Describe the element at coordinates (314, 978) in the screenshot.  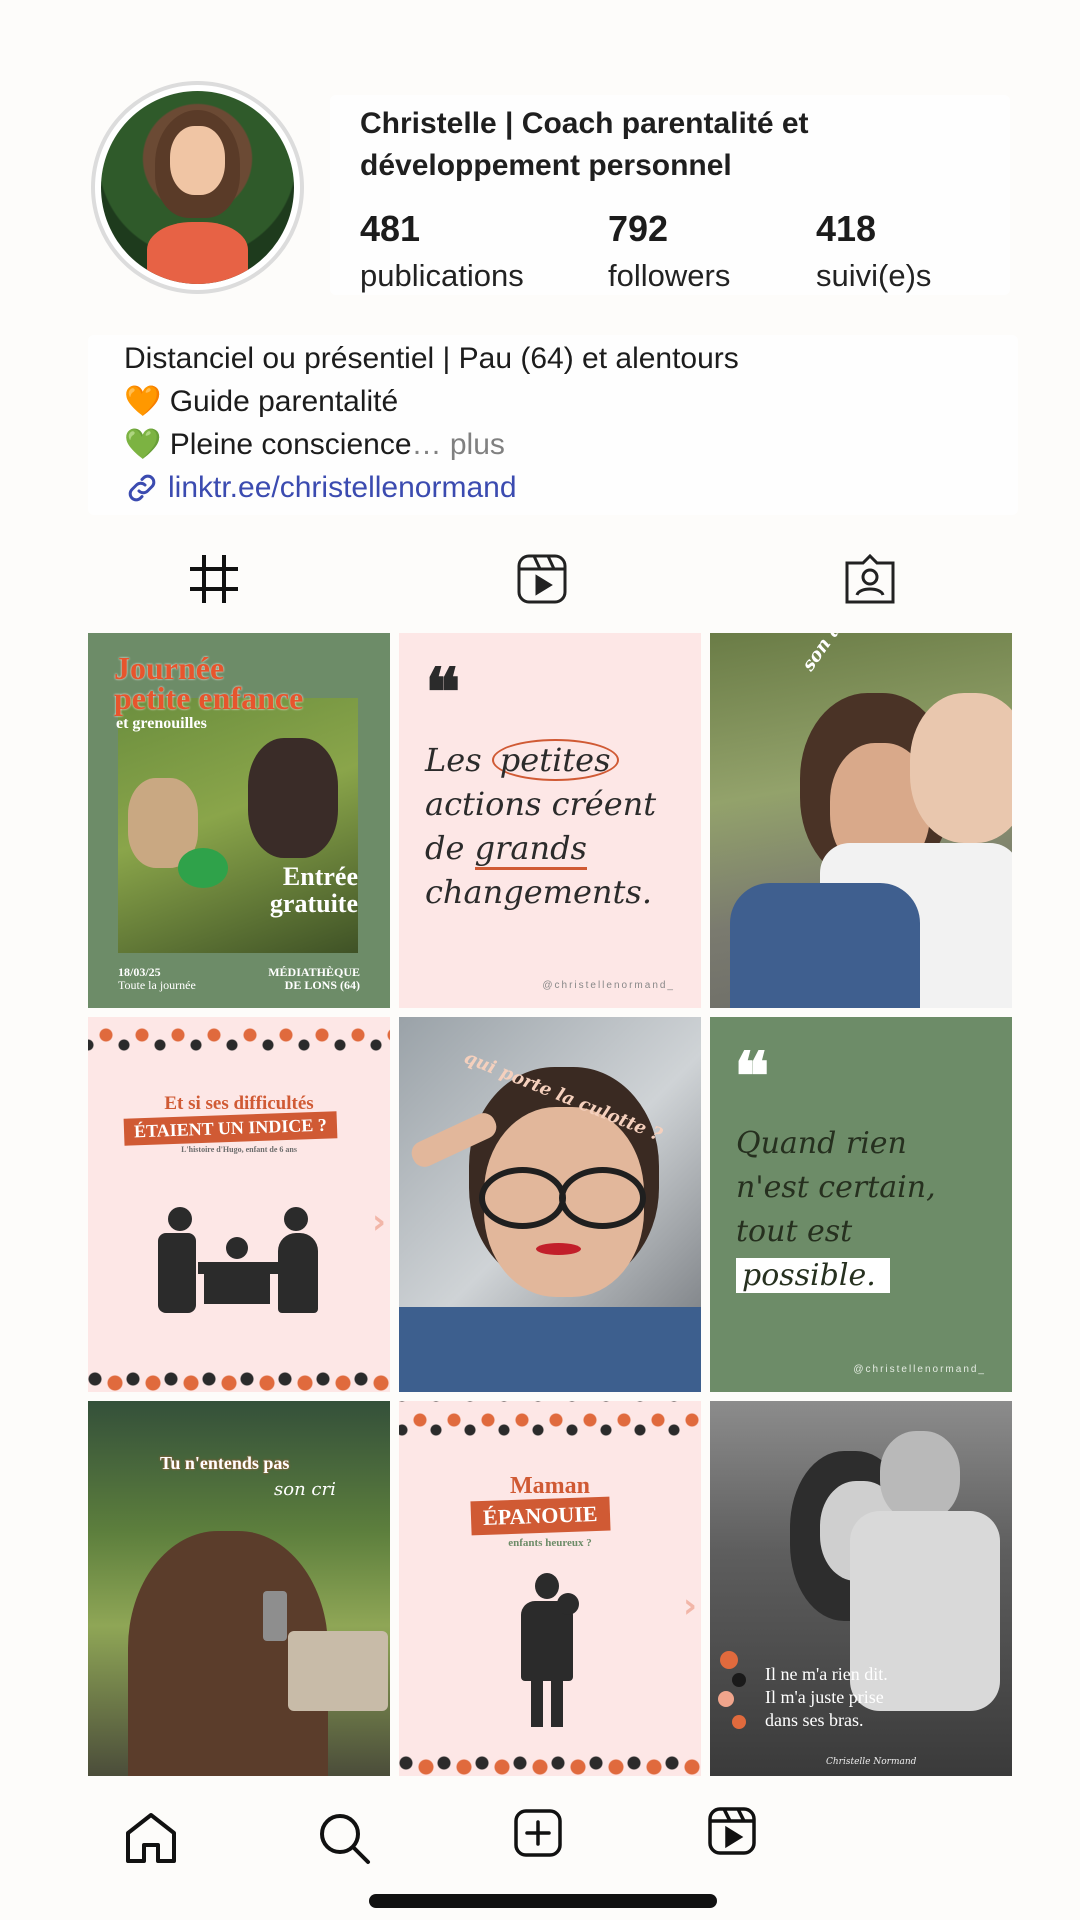
I see `post-1-place: MÉDIATHÈQUE DE LONS (64)` at that location.